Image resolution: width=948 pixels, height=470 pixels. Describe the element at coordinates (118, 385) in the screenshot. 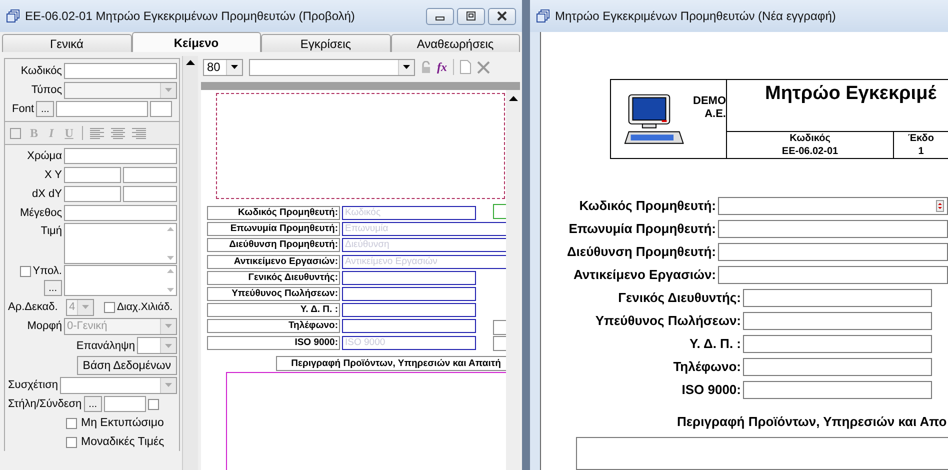

I see `relation-dropdown` at that location.